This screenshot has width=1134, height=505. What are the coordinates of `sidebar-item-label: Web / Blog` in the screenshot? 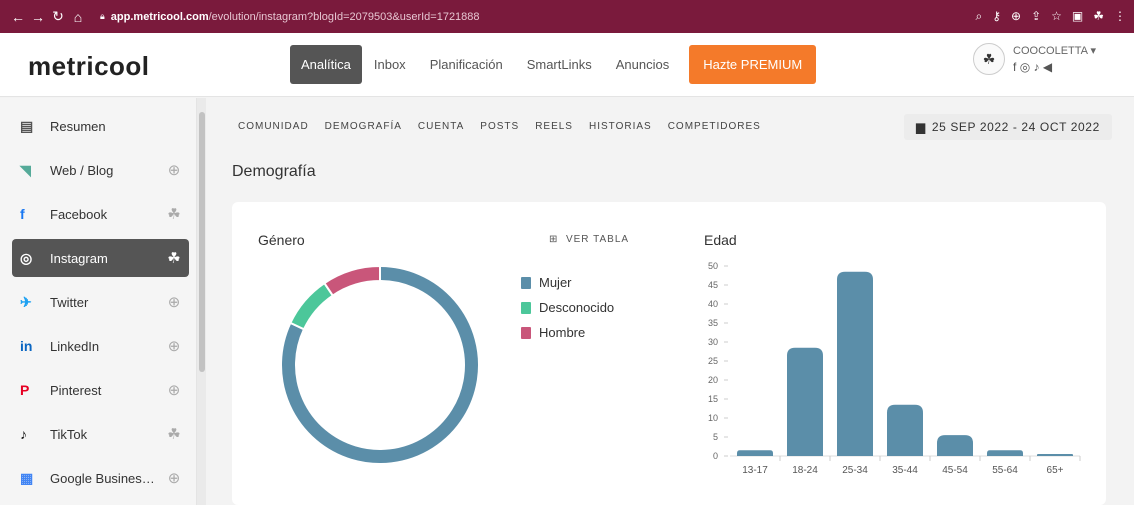 It's located at (82, 170).